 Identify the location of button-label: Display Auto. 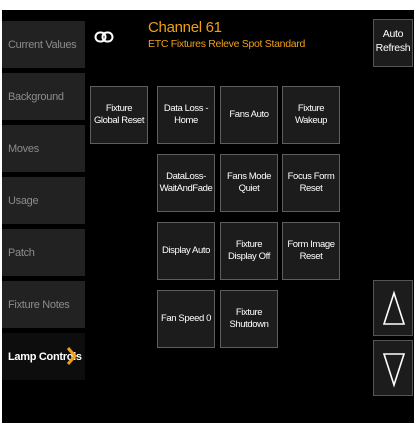
(185, 250).